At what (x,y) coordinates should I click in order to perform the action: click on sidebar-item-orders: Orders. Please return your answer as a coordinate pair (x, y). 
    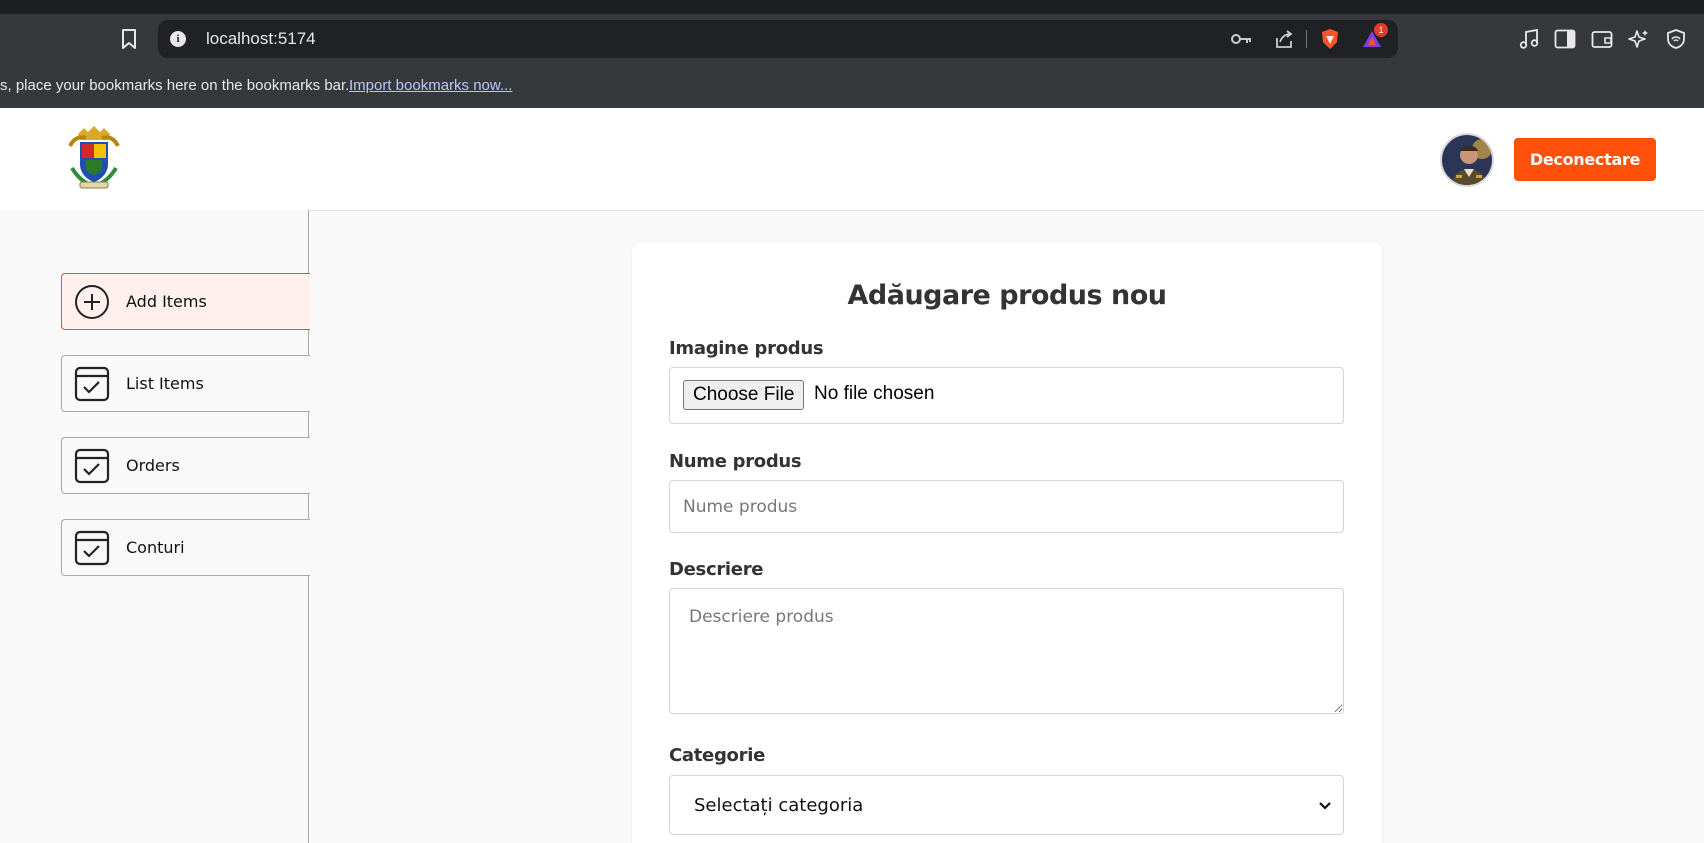
    Looking at the image, I should click on (185, 465).